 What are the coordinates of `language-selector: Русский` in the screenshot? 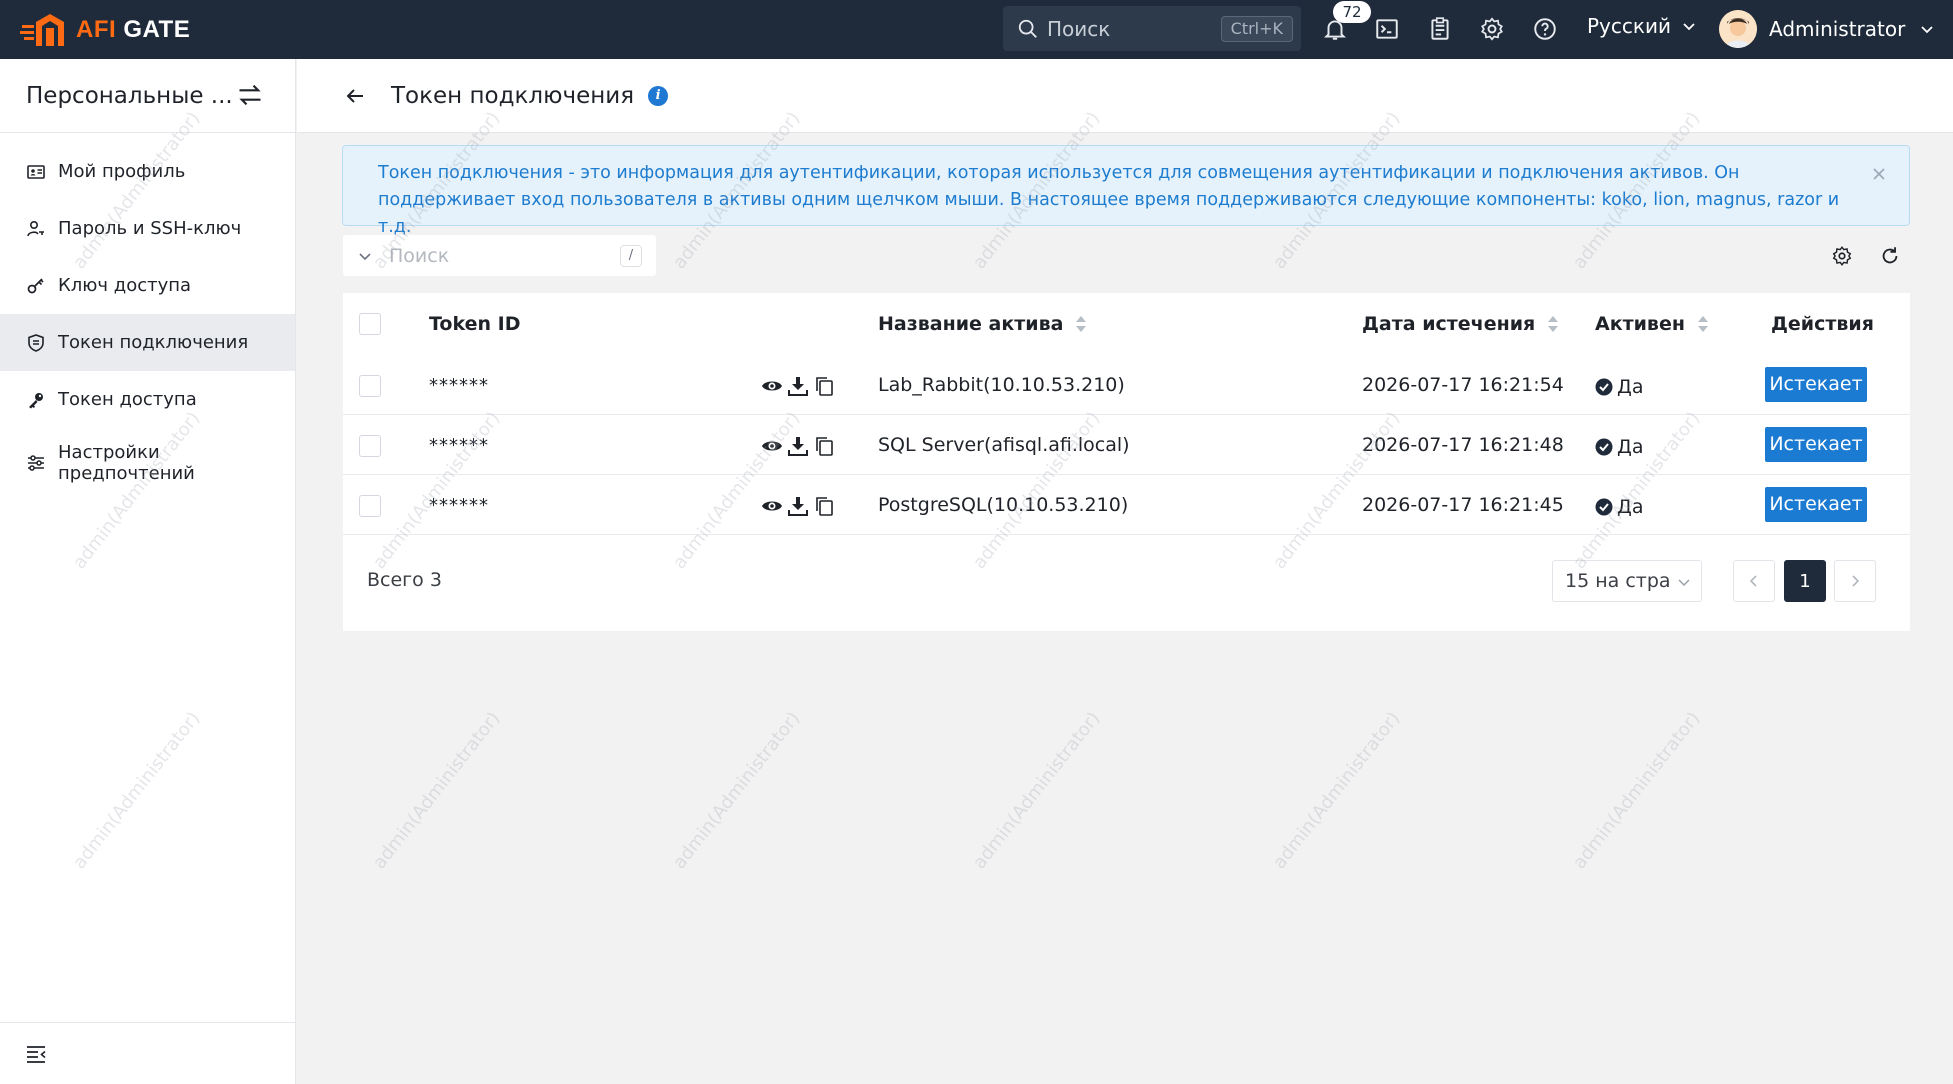 It's located at (1642, 26).